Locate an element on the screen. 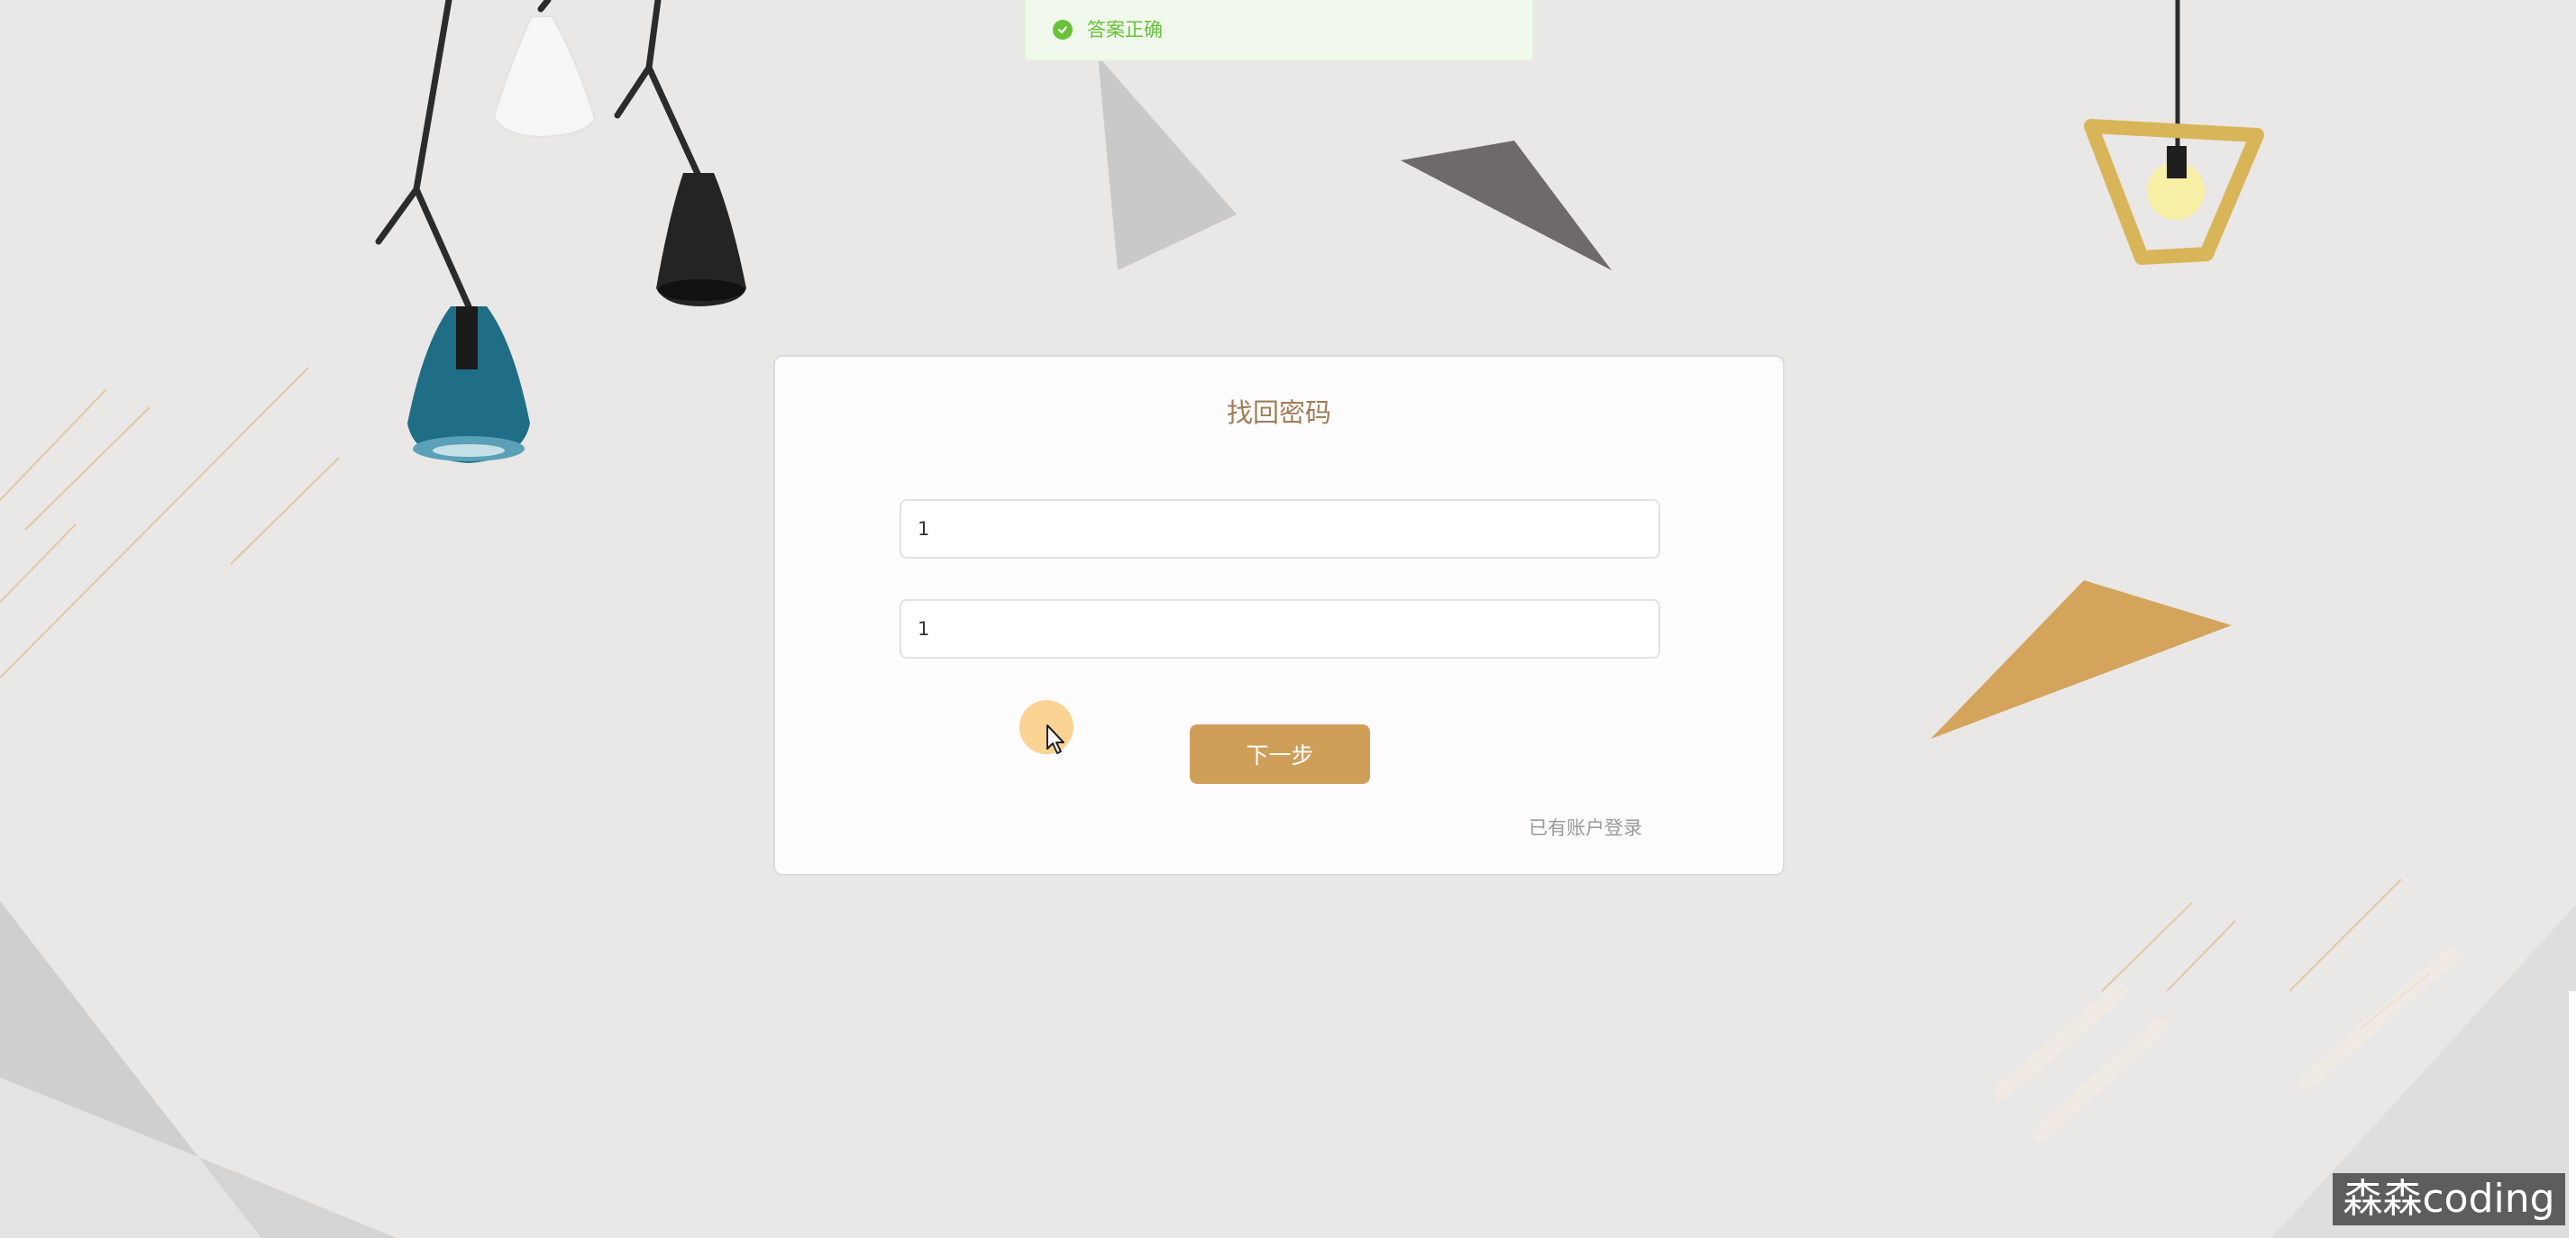  gold-triangle-right is located at coordinates (2081, 659).